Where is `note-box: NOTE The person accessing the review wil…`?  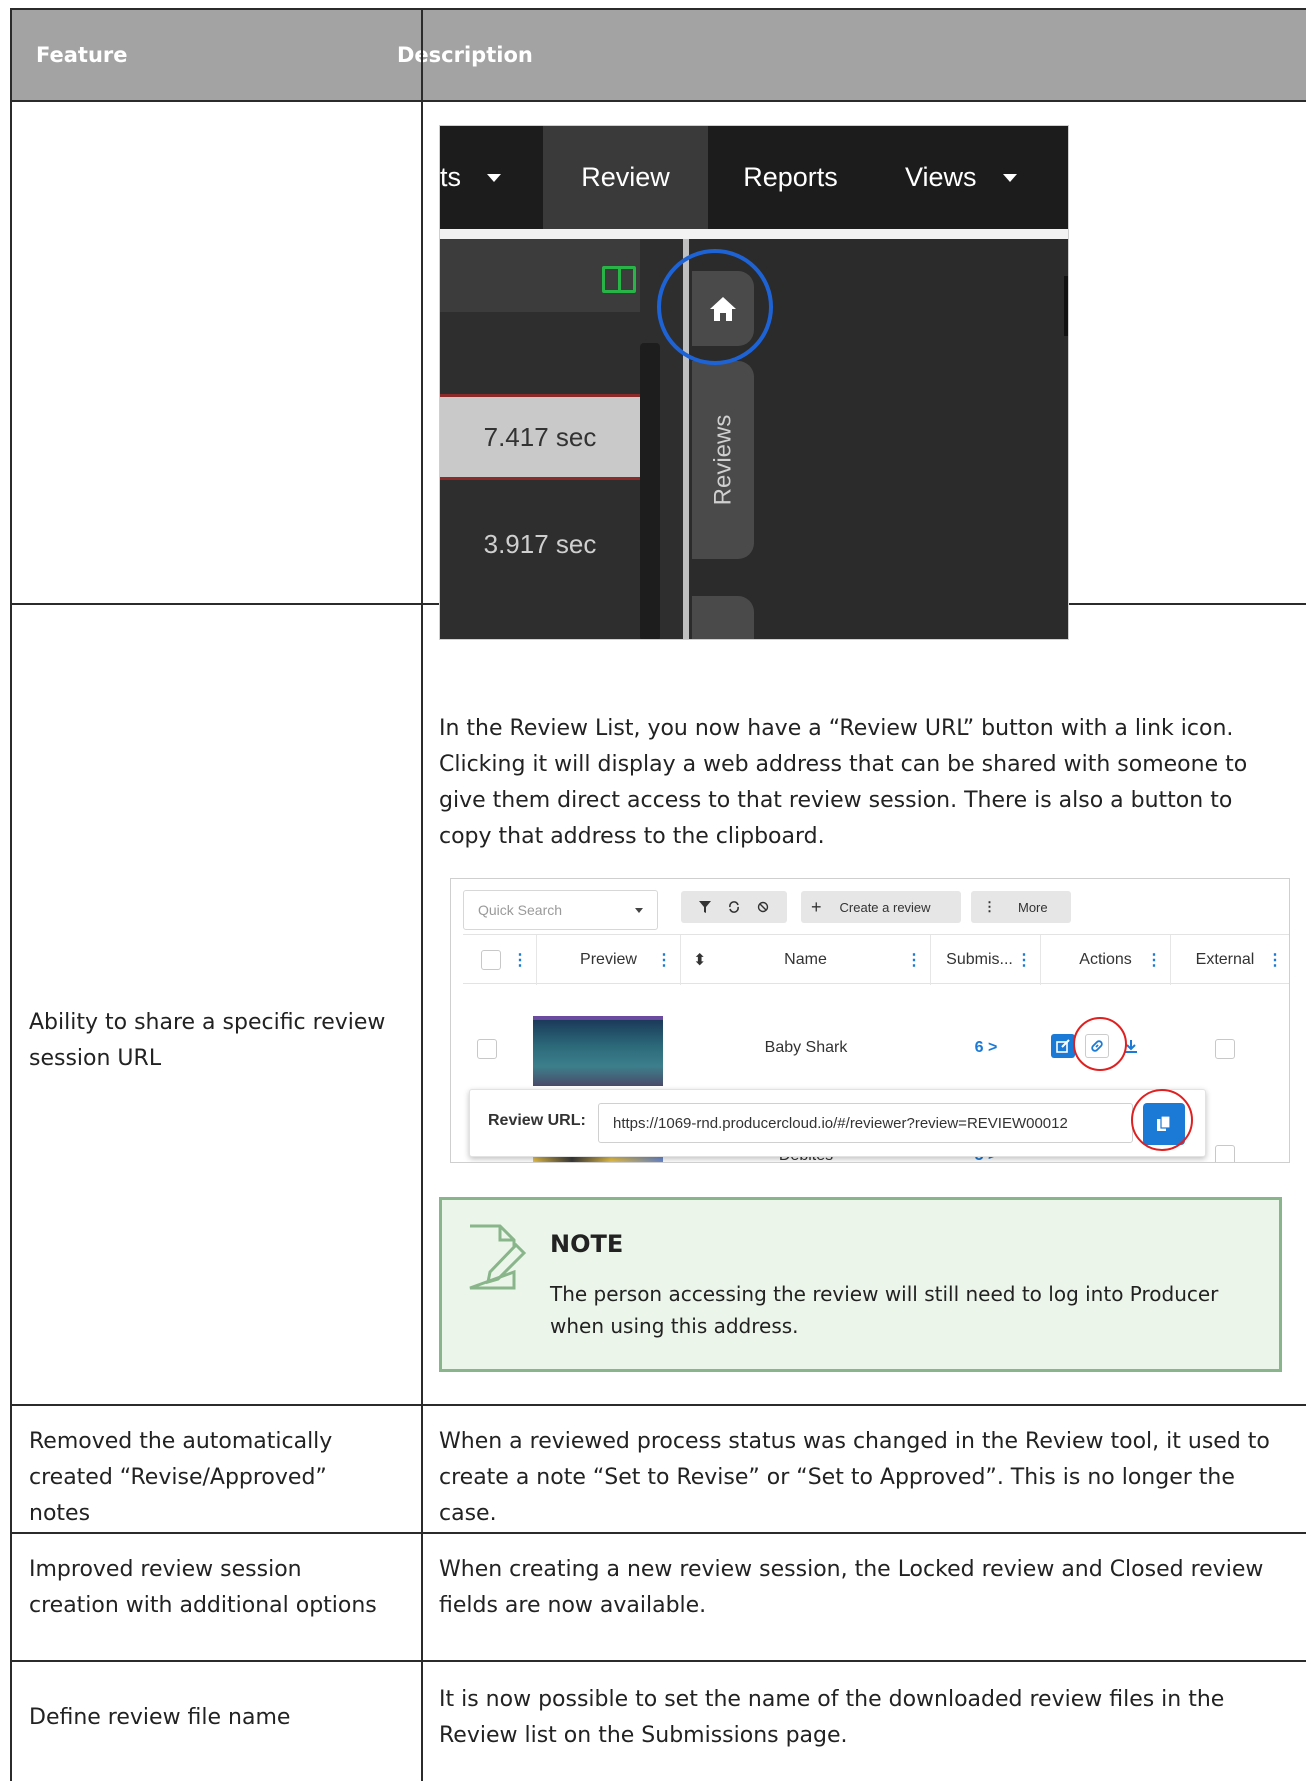 note-box: NOTE The person accessing the review wil… is located at coordinates (860, 1284).